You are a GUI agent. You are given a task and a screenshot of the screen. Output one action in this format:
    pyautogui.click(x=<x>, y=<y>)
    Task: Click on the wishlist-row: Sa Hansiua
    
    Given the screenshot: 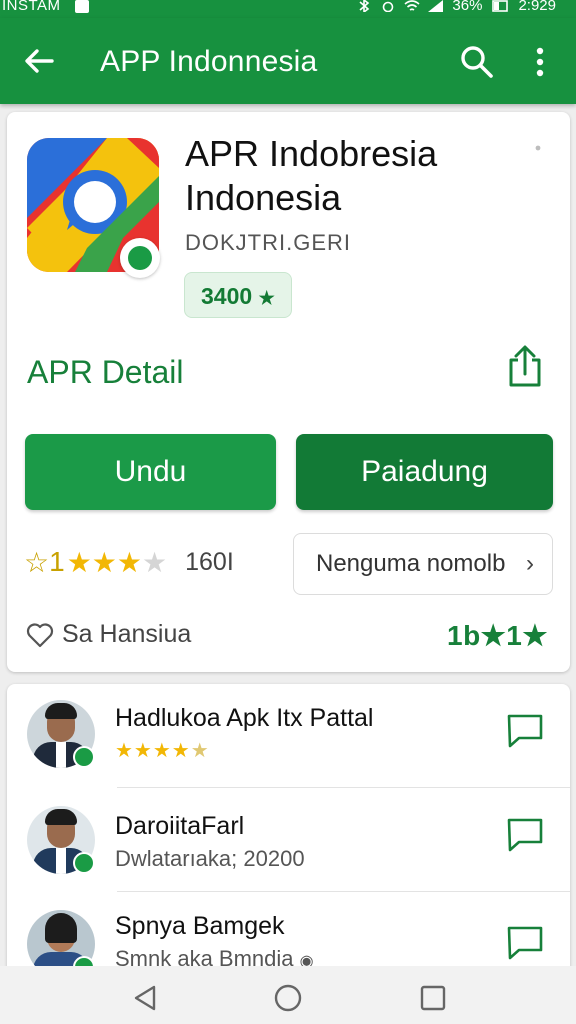 What is the action you would take?
    pyautogui.click(x=108, y=634)
    